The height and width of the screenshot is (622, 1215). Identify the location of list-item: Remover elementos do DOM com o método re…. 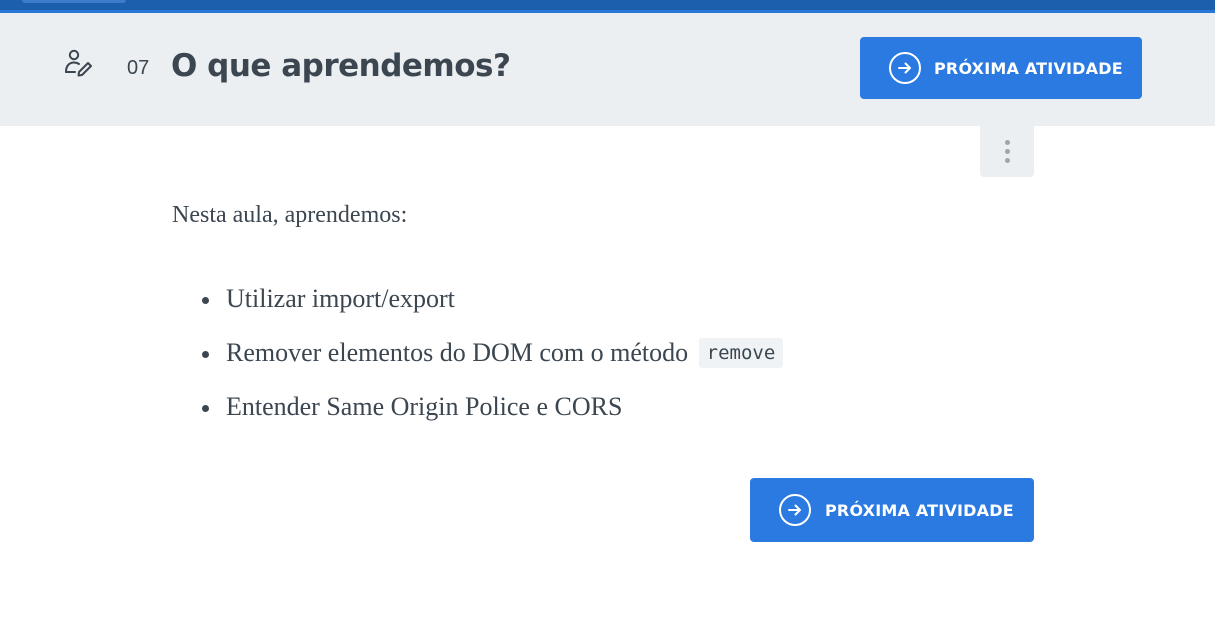
(493, 365).